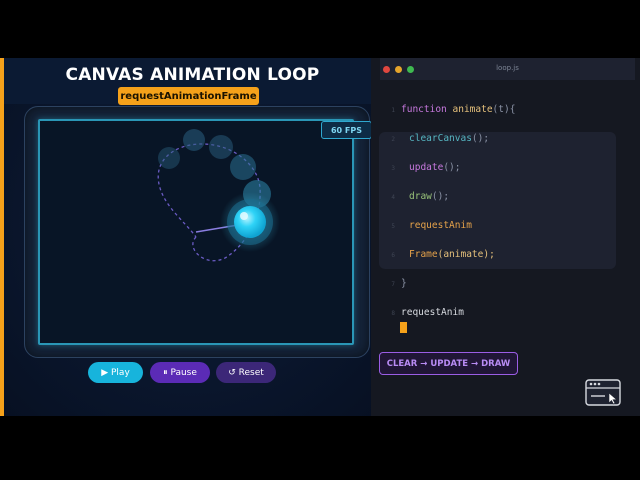 The width and height of the screenshot is (640, 480). What do you see at coordinates (250, 222) in the screenshot?
I see `ball` at bounding box center [250, 222].